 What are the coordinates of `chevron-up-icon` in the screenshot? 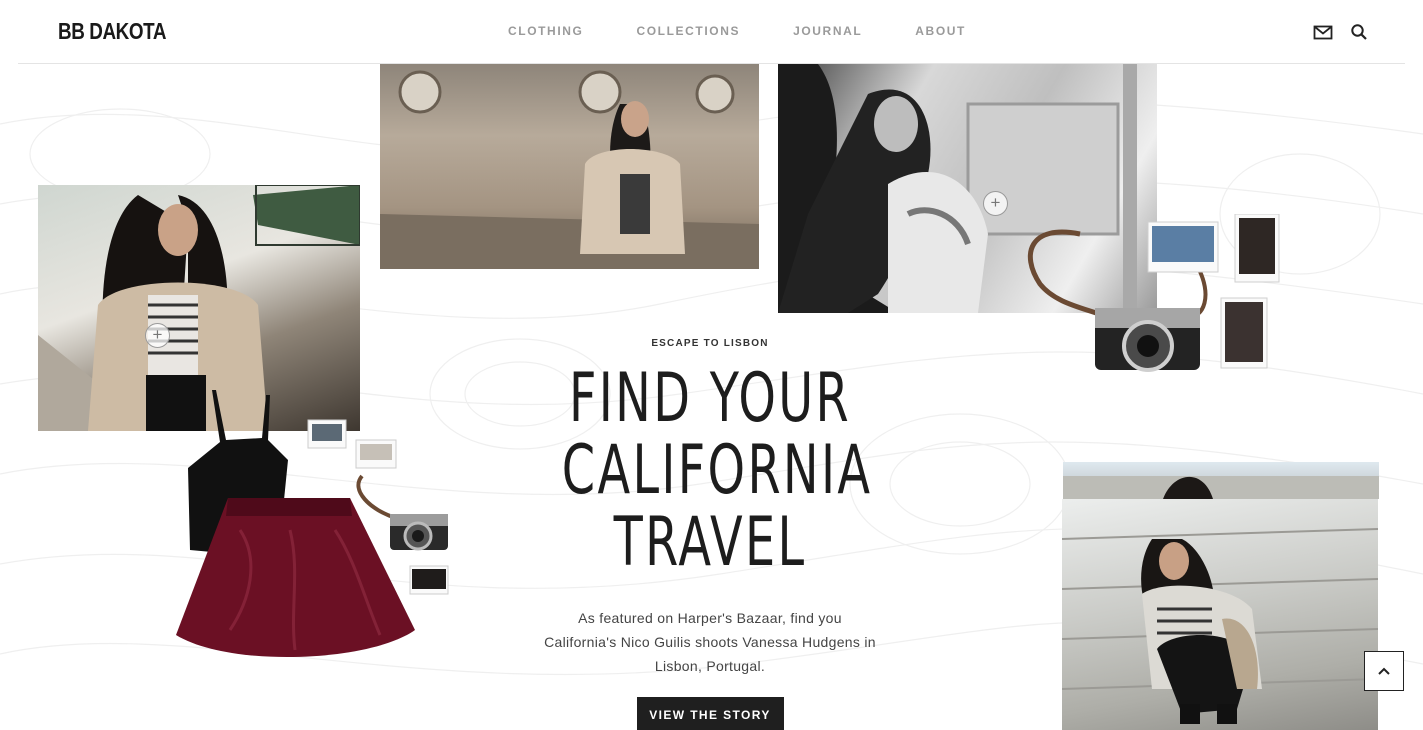 It's located at (1384, 671).